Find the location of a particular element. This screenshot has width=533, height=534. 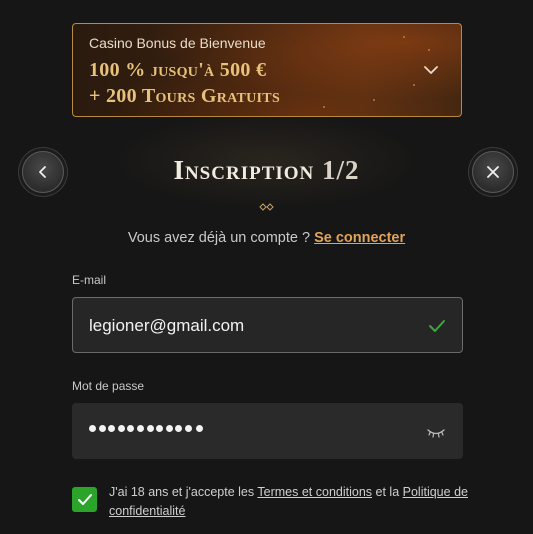

email-label: E-mail is located at coordinates (89, 280).